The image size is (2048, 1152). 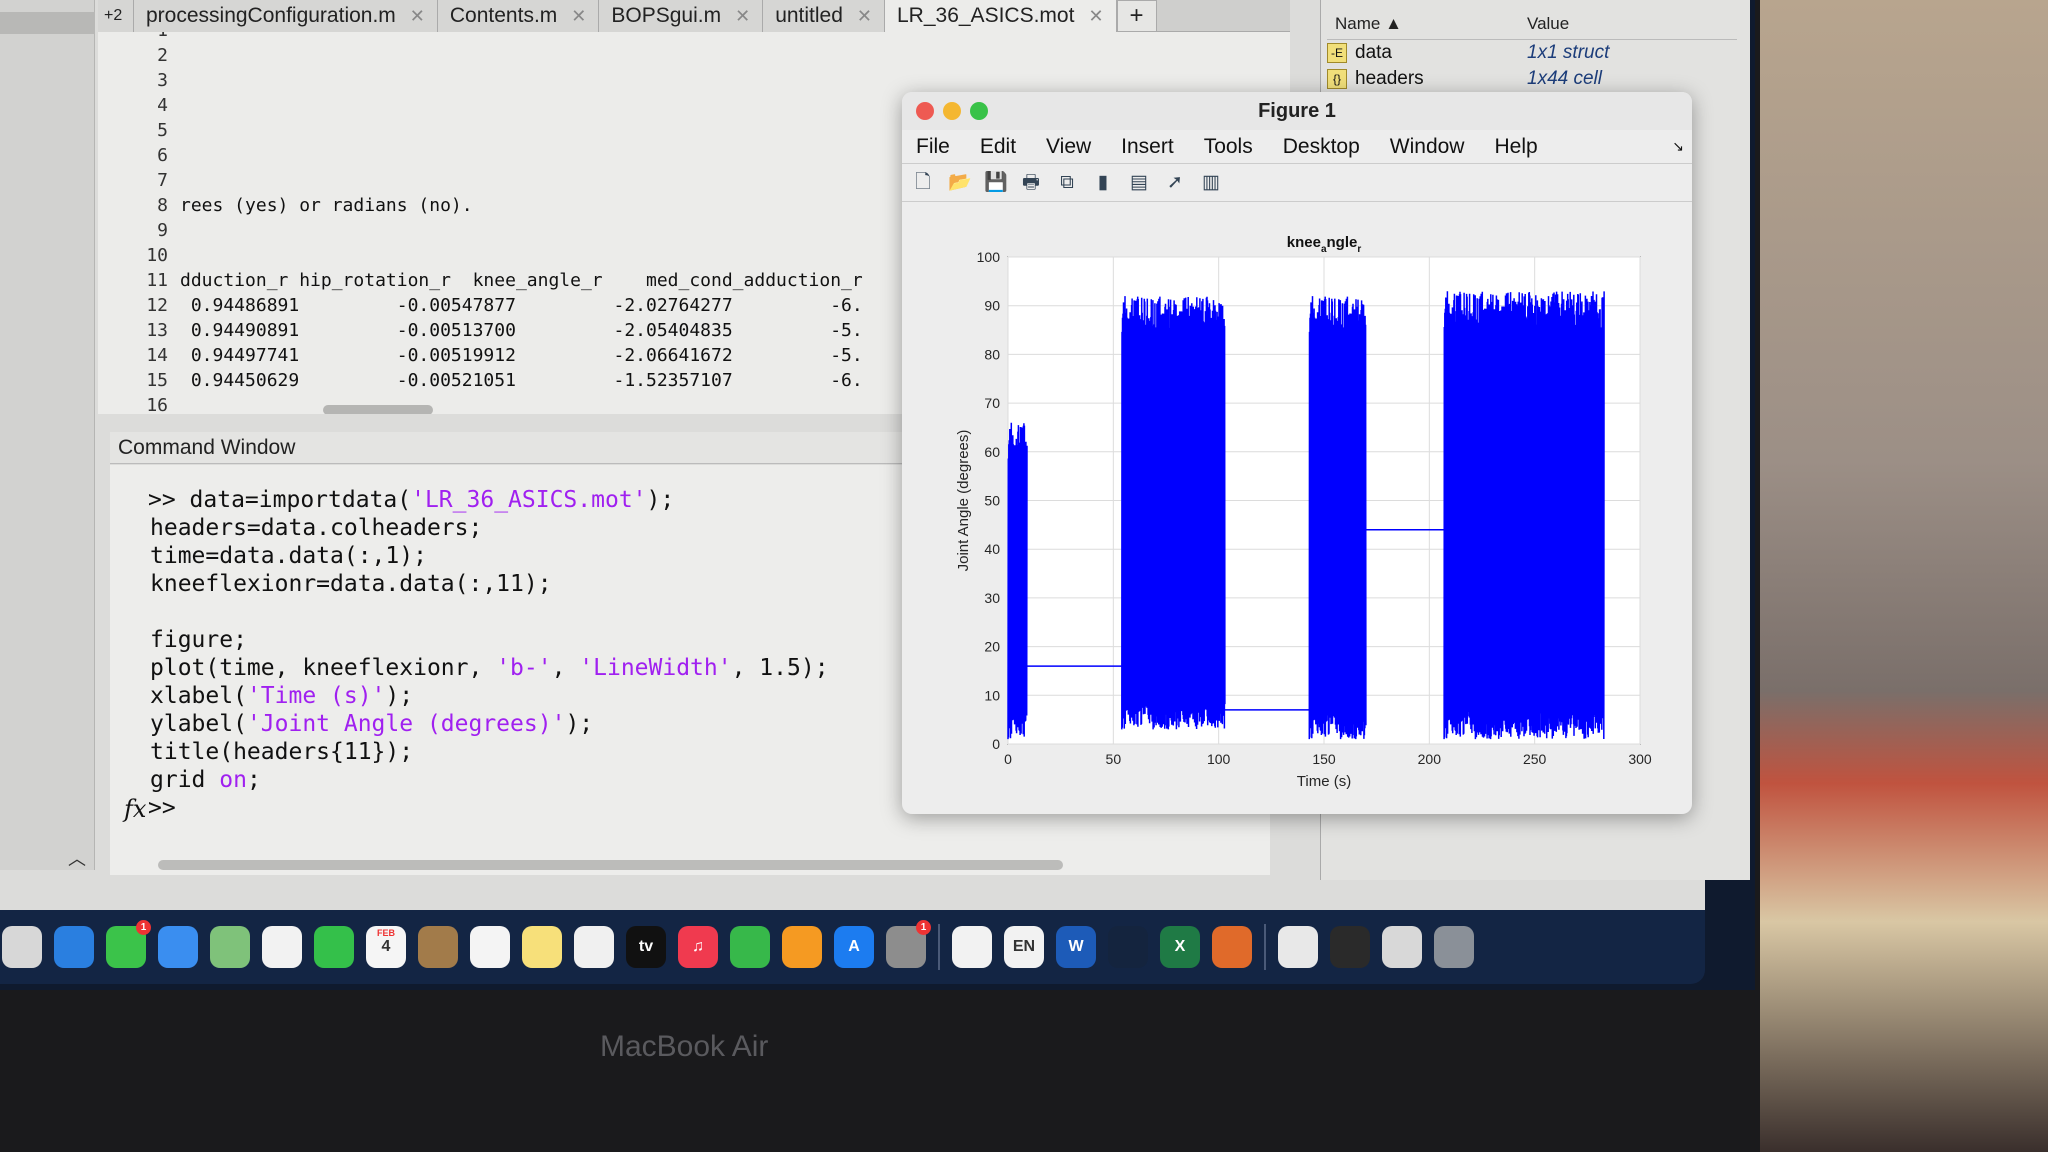 What do you see at coordinates (655, 668) in the screenshot?
I see `string-literal: 'LineWidth'` at bounding box center [655, 668].